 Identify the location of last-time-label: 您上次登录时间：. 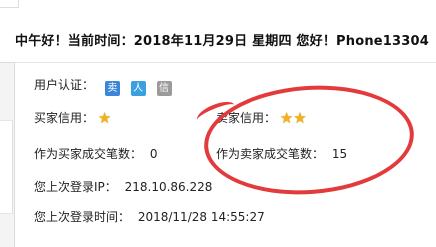
(82, 217).